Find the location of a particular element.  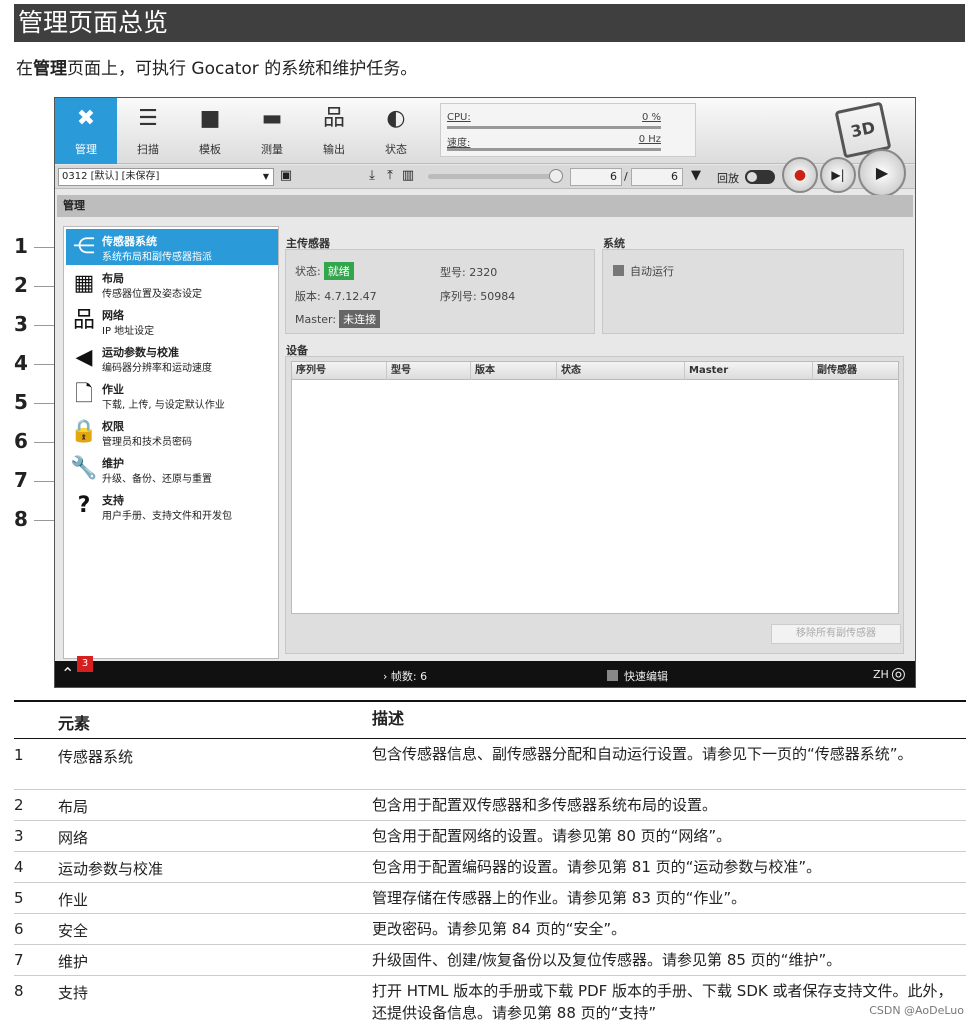

table-row: 2 布局 包含用于配置双传感器和多传感器系统布局的设置。 is located at coordinates (490, 805).